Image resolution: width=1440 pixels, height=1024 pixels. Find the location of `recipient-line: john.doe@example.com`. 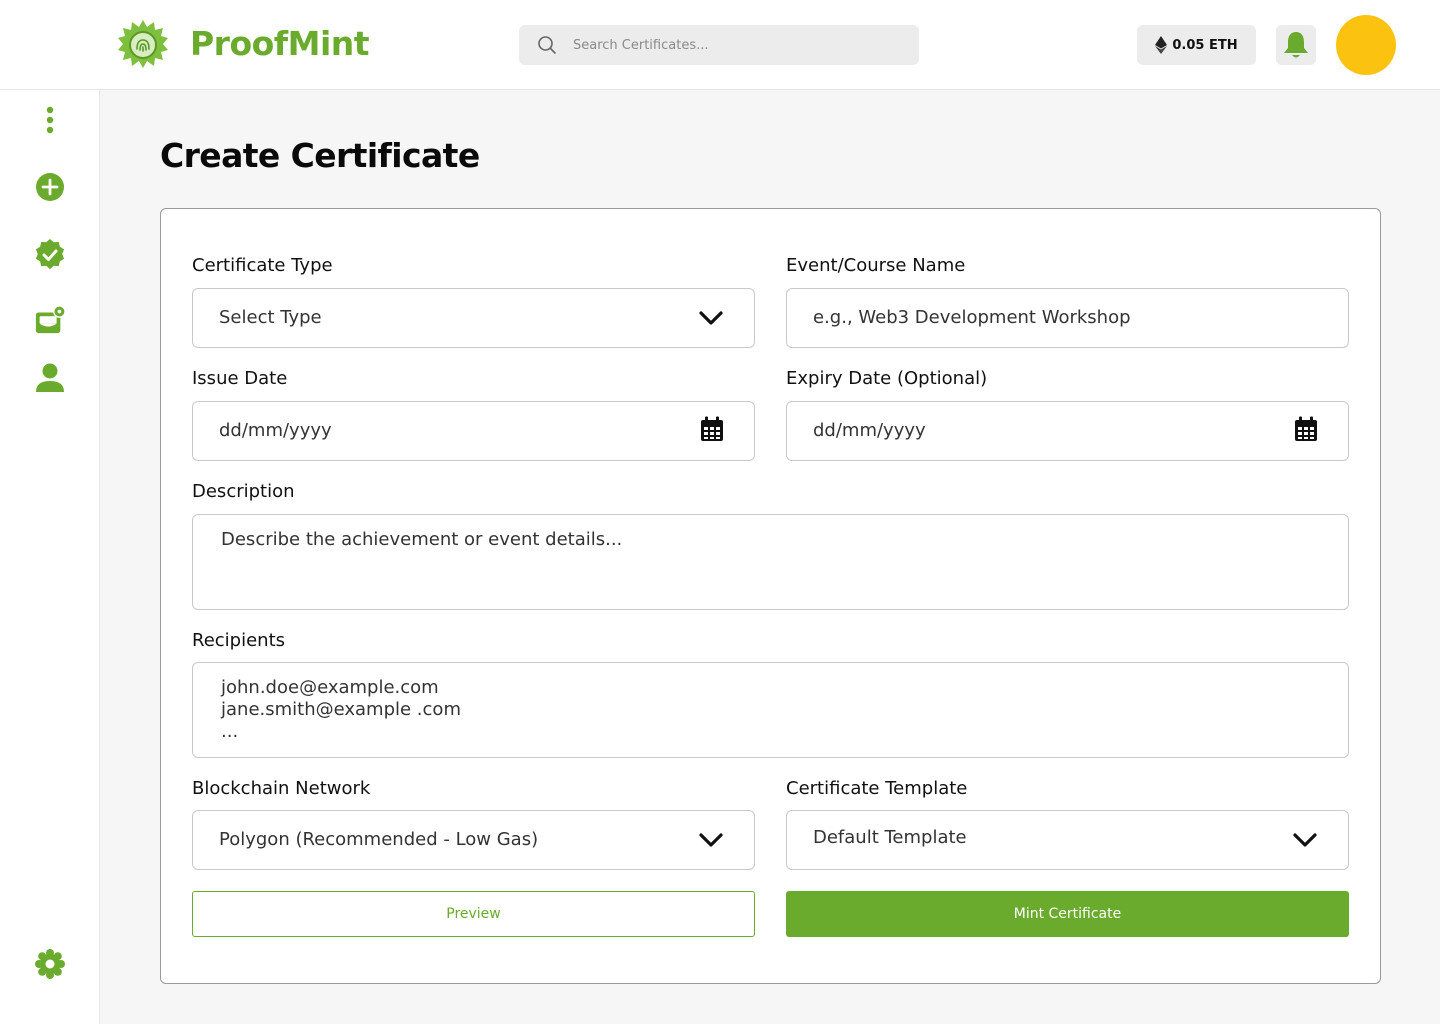

recipient-line: john.doe@example.com is located at coordinates (330, 687).